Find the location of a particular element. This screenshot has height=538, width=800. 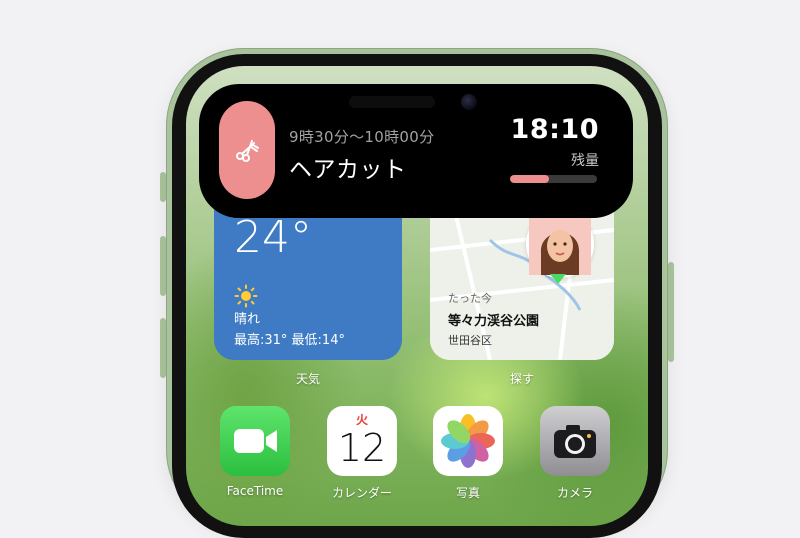

facetime-app-icon is located at coordinates (255, 441).